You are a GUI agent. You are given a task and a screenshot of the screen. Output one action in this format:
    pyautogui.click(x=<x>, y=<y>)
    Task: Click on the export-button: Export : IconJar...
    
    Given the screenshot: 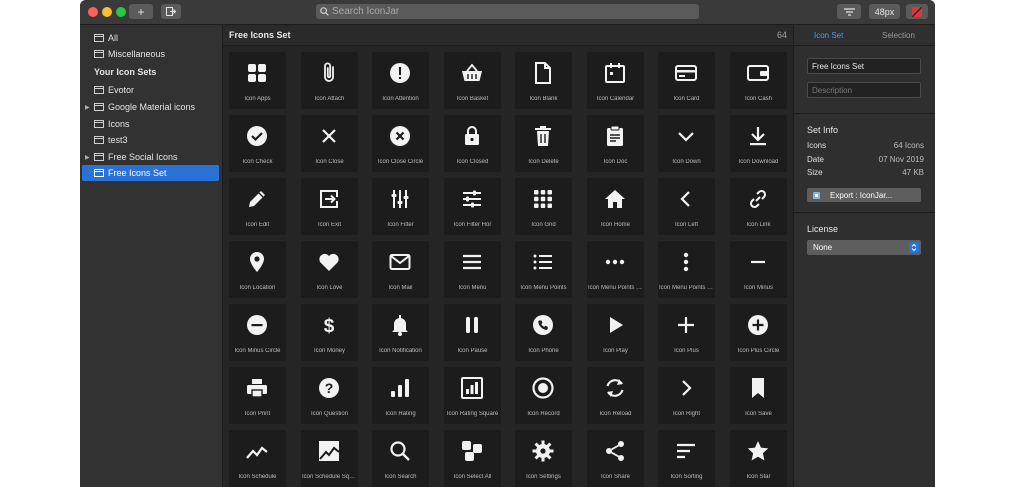 What is the action you would take?
    pyautogui.click(x=864, y=195)
    